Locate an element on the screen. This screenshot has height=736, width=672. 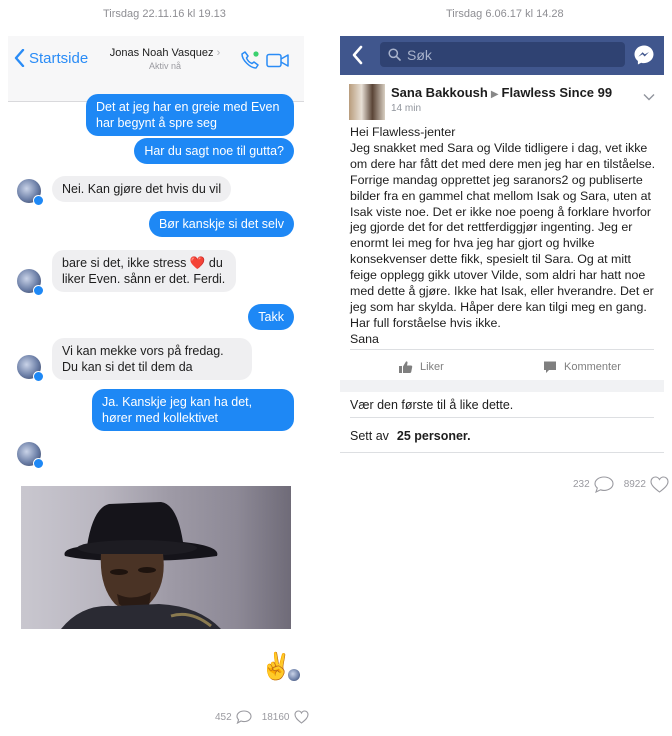
read-receipt-avatar is located at coordinates (294, 675).